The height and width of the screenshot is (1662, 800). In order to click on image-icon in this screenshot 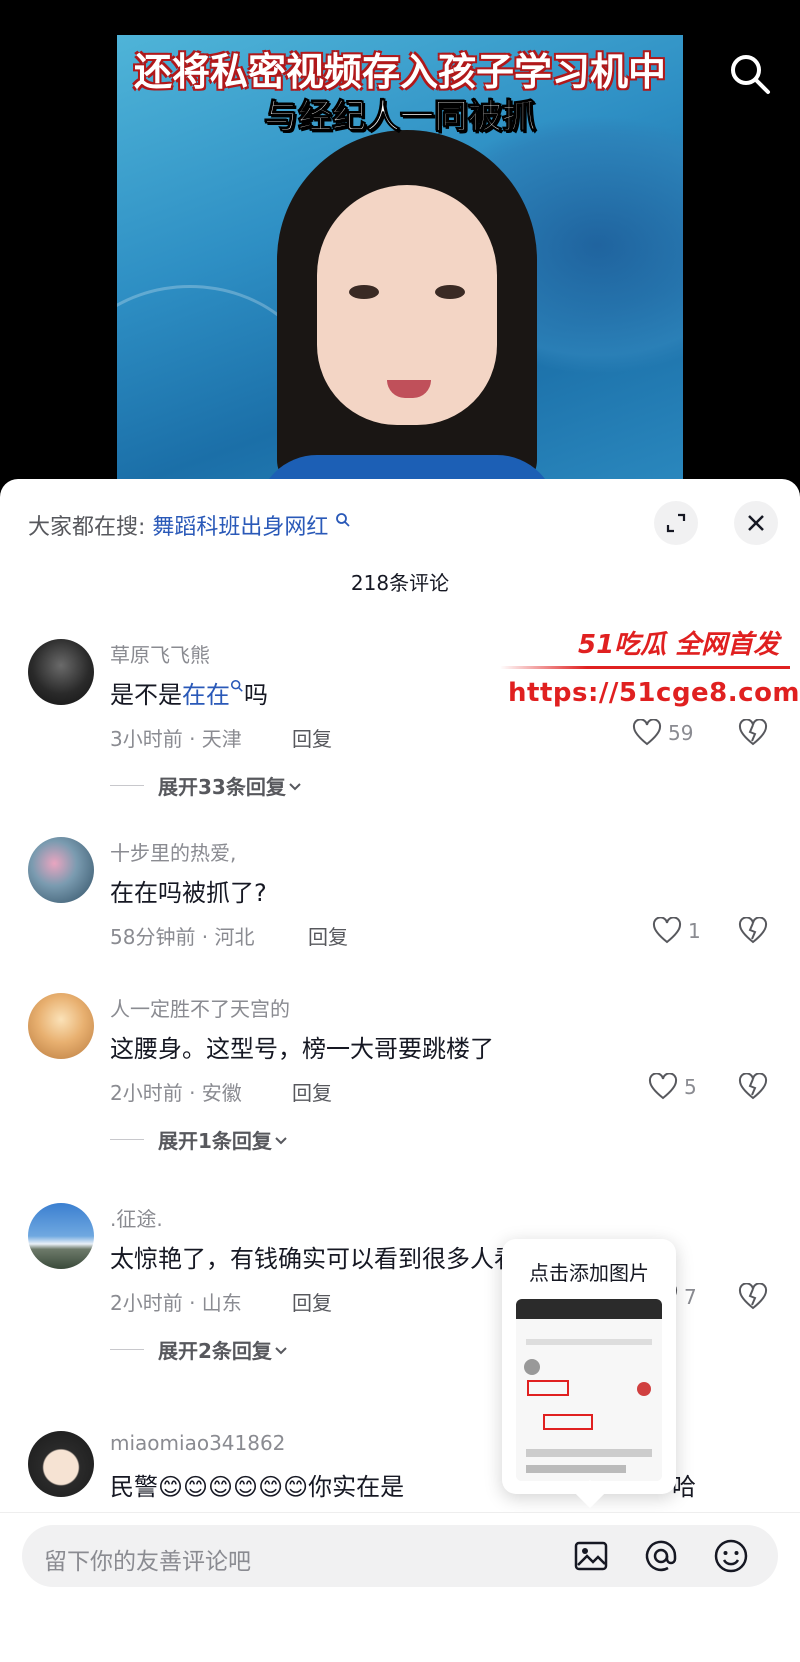, I will do `click(591, 1556)`.